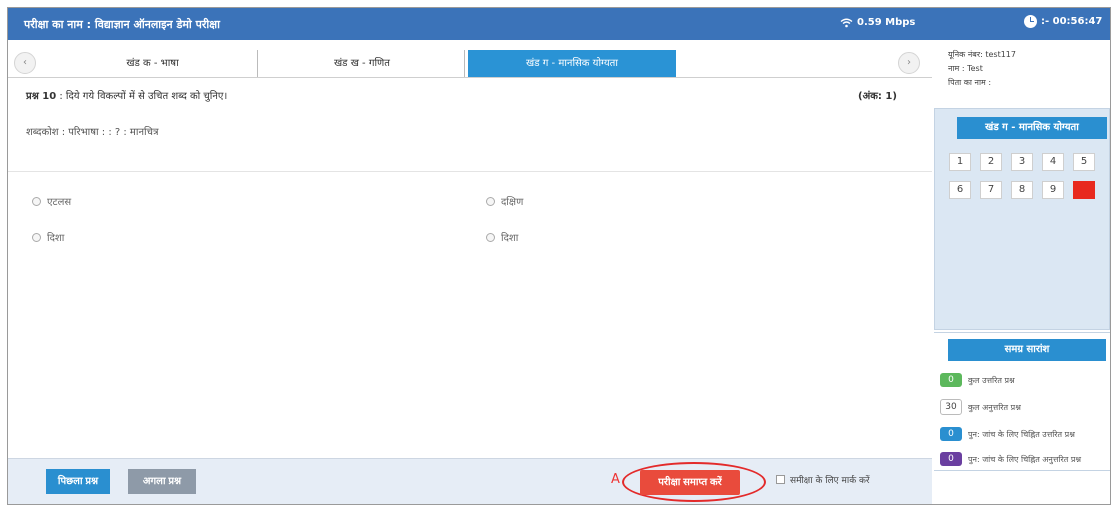  Describe the element at coordinates (153, 63) in the screenshot. I see `tab-section-language: खंड क - भाषा` at that location.